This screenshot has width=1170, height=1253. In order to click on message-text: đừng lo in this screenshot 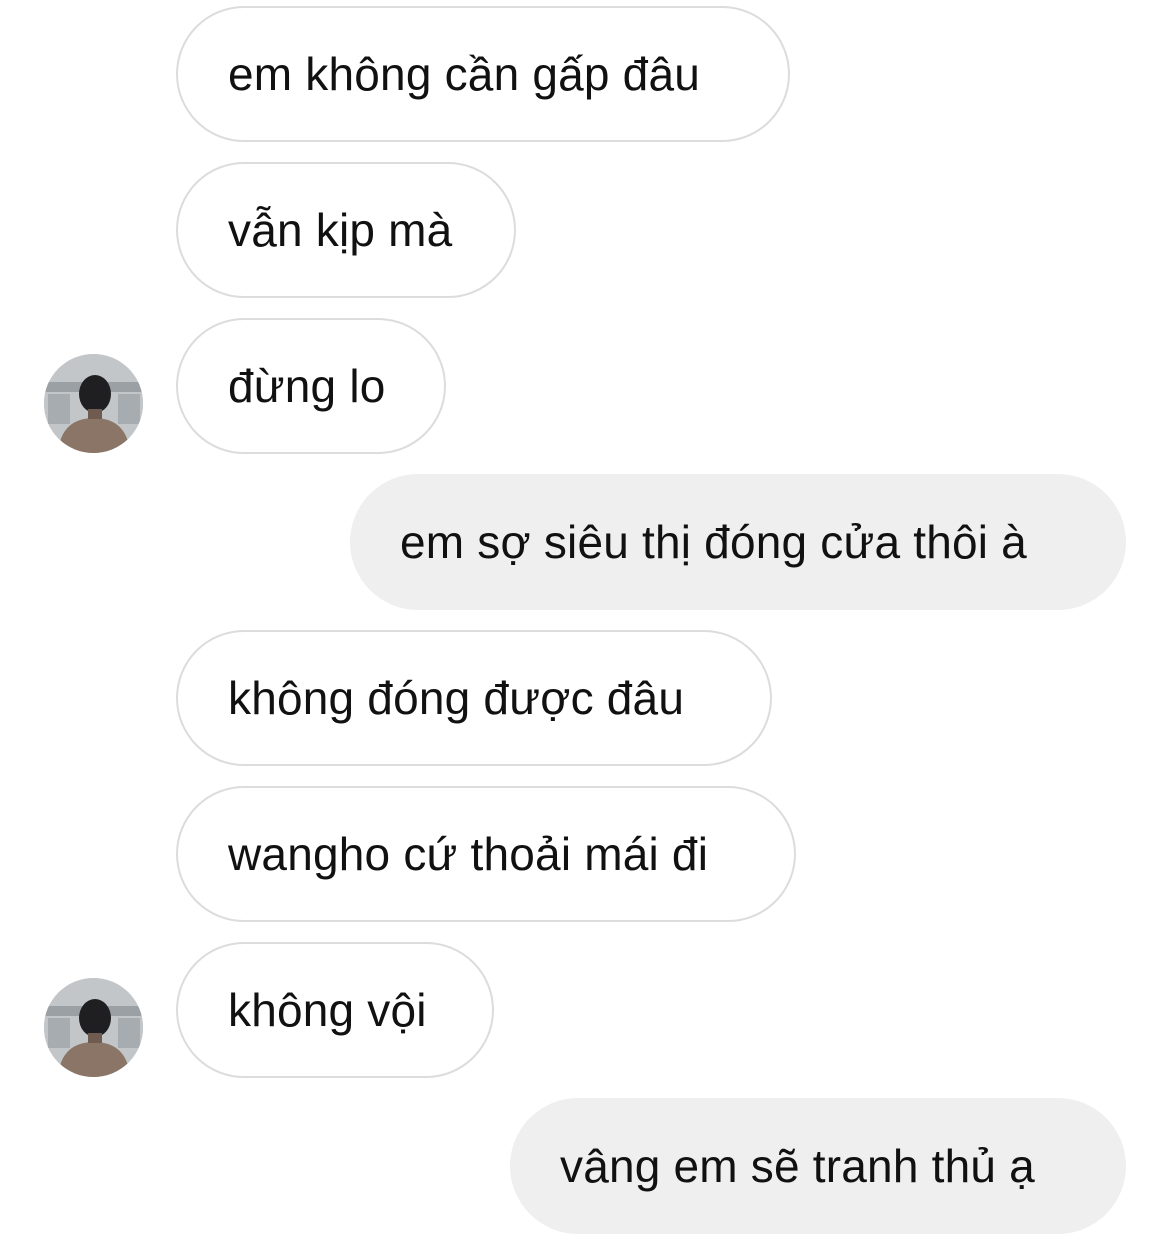, I will do `click(307, 386)`.